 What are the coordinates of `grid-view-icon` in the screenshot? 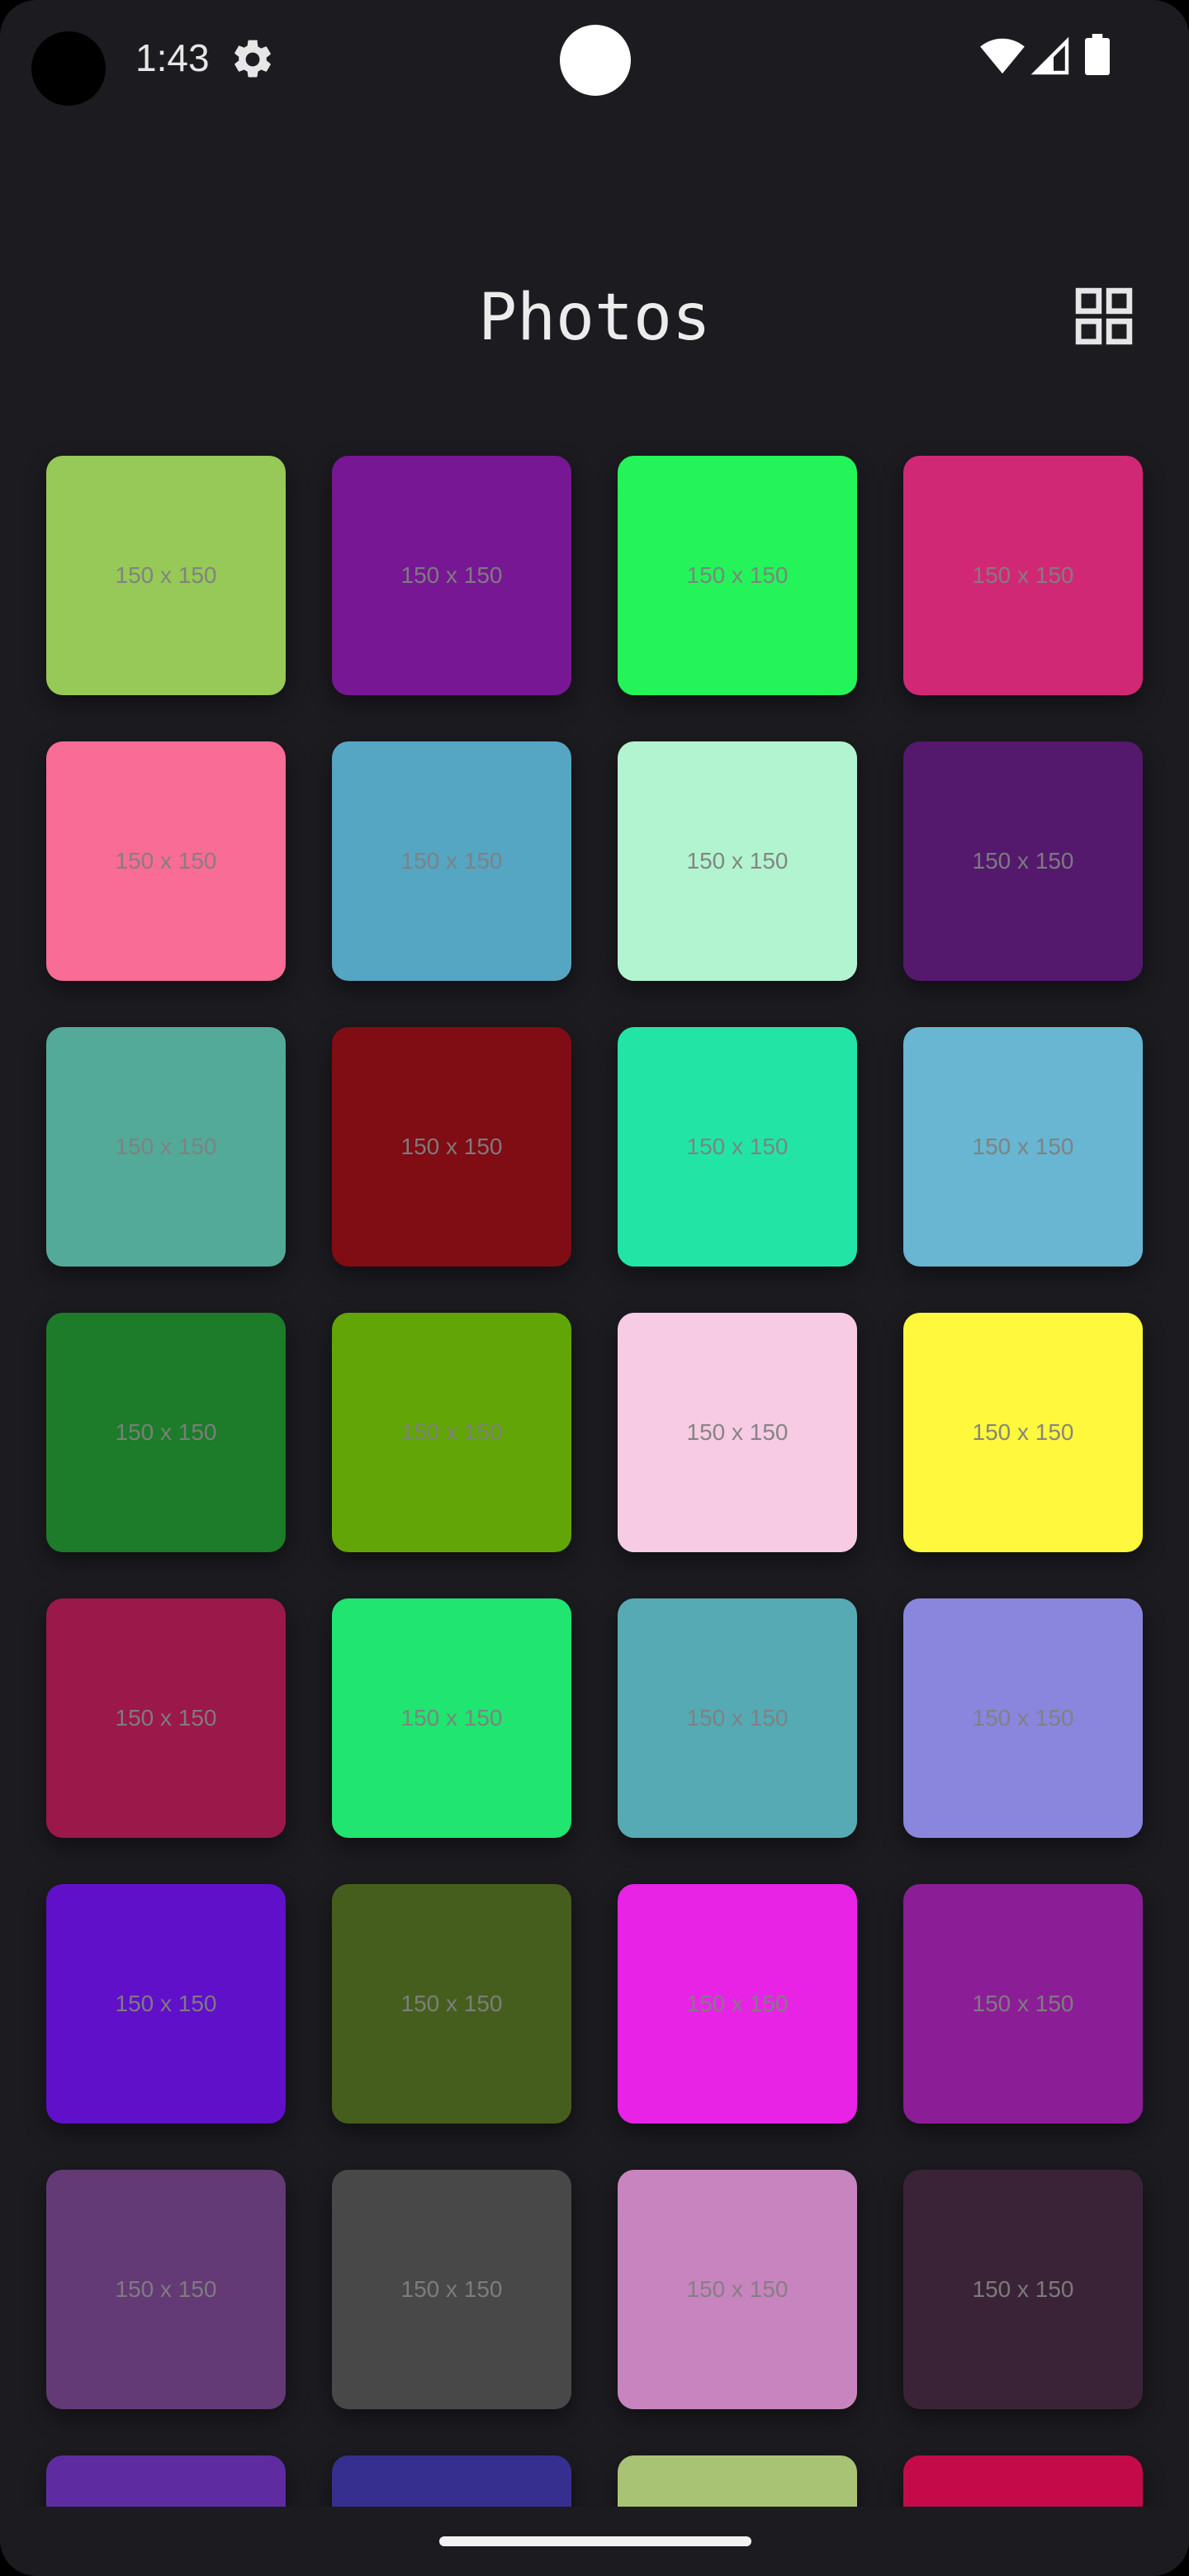 It's located at (1104, 316).